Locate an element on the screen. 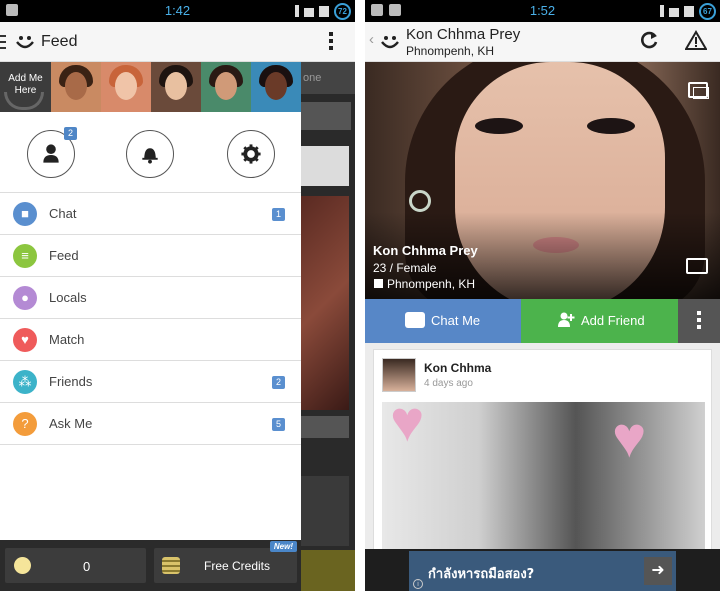 The image size is (720, 591). add-friend-button: Add Friend is located at coordinates (599, 321).